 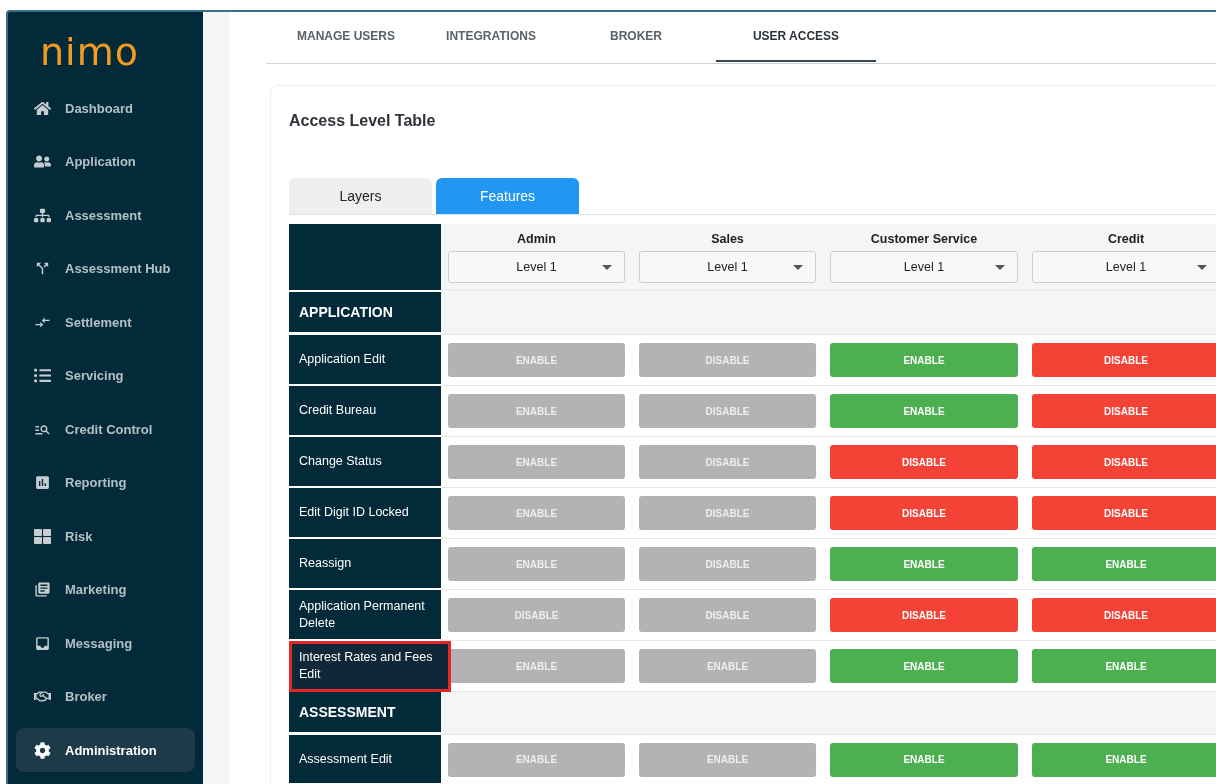 What do you see at coordinates (105, 750) in the screenshot?
I see `sidebar-item: Administration` at bounding box center [105, 750].